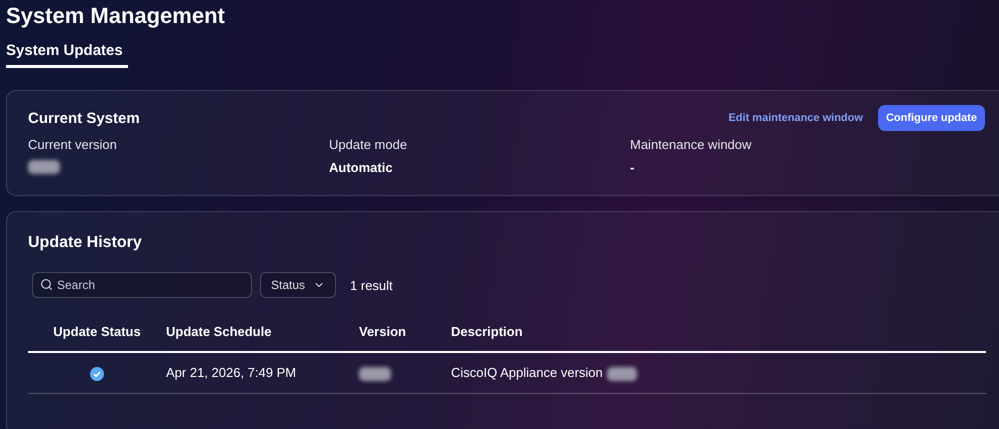 The height and width of the screenshot is (429, 999). I want to click on field-label: Maintenance window, so click(691, 144).